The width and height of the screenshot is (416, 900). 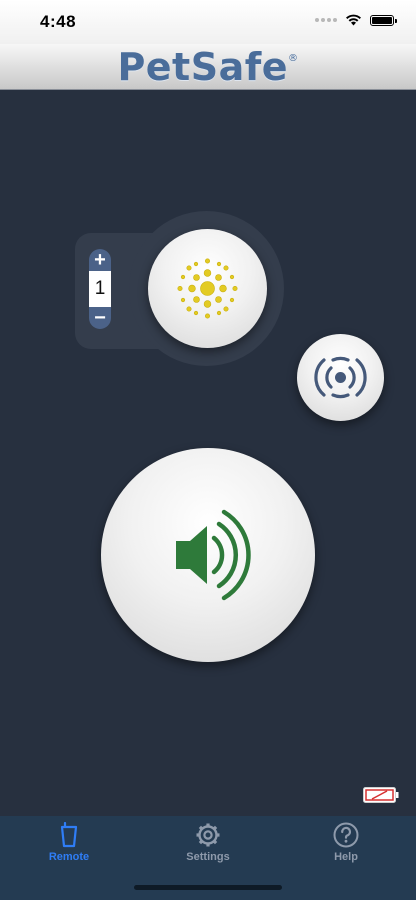 What do you see at coordinates (213, 555) in the screenshot?
I see `speaker-sound-icon` at bounding box center [213, 555].